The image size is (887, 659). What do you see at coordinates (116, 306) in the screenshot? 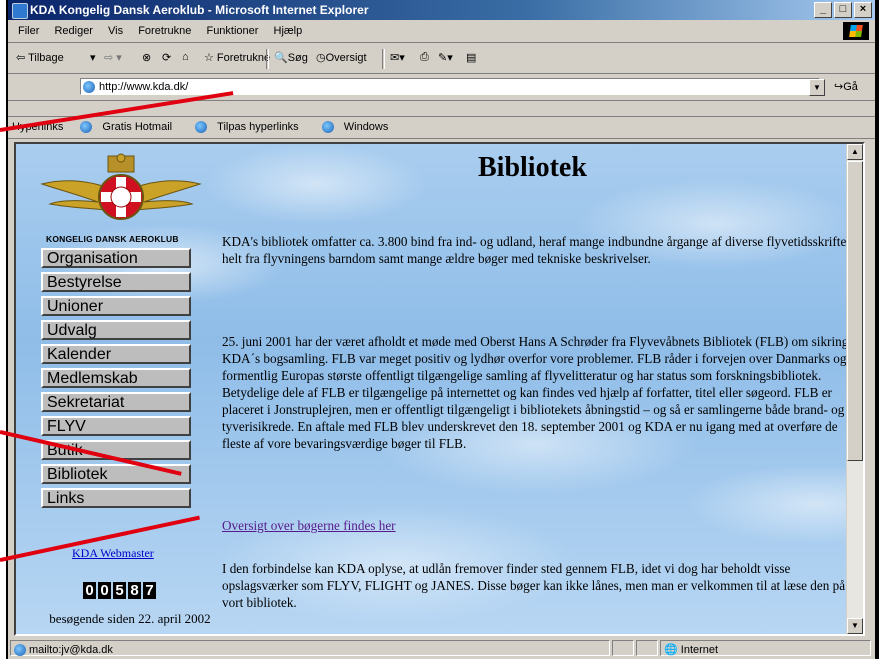
I see `nav-unioner: Unioner` at bounding box center [116, 306].